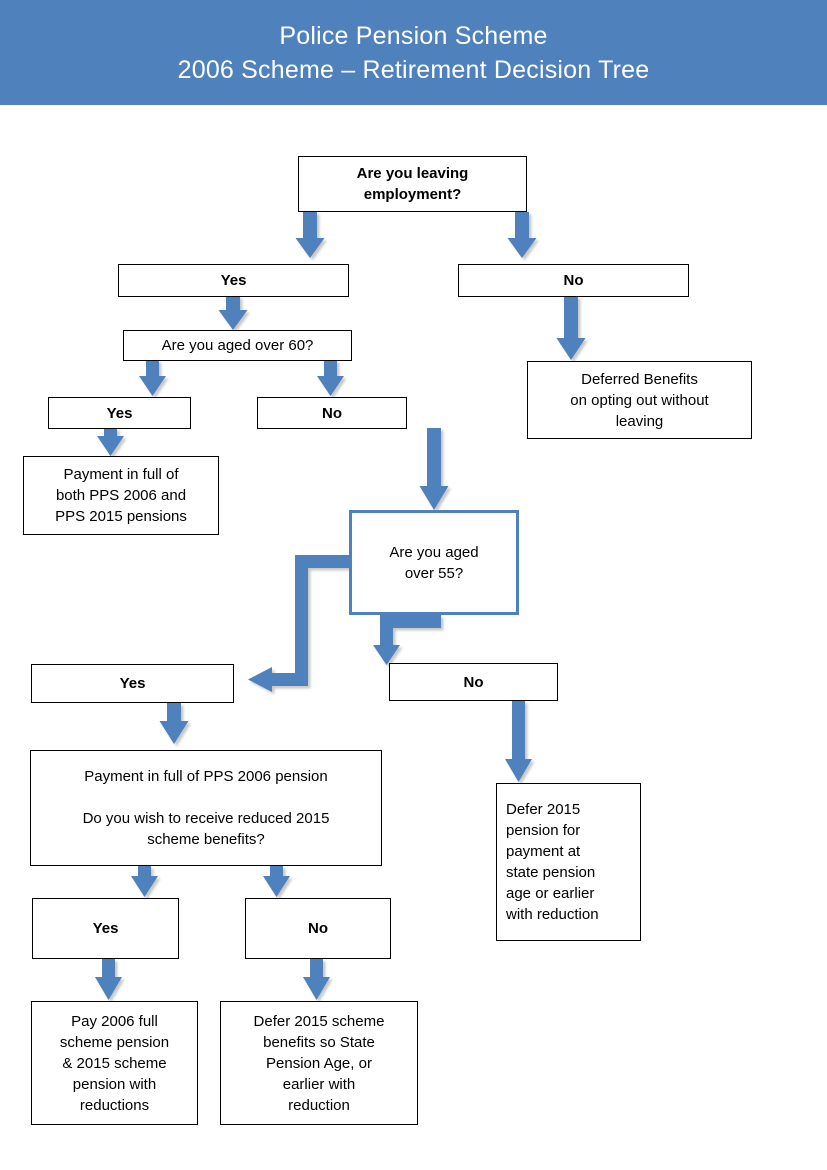 This screenshot has width=827, height=1170. Describe the element at coordinates (522, 235) in the screenshot. I see `edge-leaving-to-no` at that location.